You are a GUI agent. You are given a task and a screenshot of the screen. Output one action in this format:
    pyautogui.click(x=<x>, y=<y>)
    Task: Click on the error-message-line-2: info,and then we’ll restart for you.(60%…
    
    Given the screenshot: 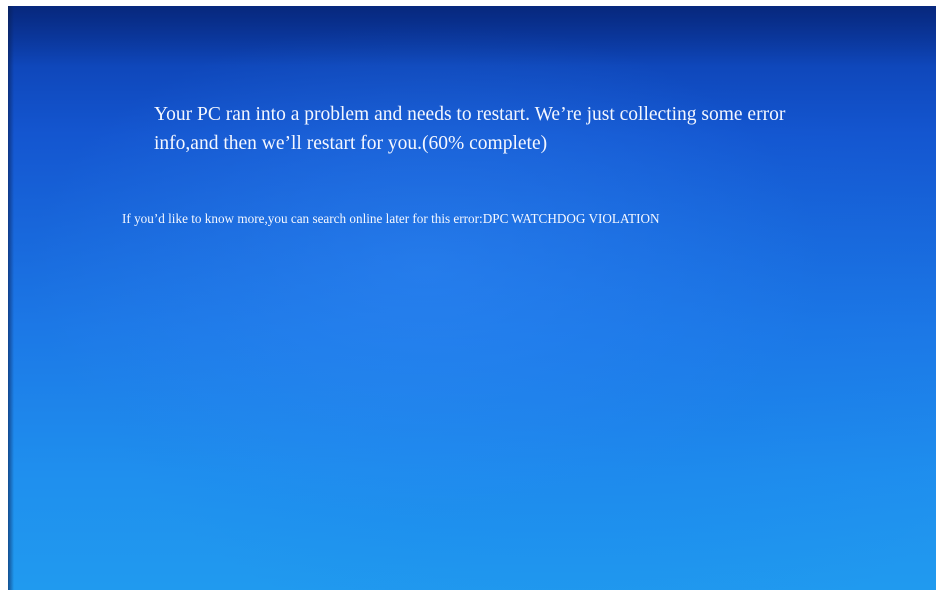 What is the action you would take?
    pyautogui.click(x=351, y=143)
    